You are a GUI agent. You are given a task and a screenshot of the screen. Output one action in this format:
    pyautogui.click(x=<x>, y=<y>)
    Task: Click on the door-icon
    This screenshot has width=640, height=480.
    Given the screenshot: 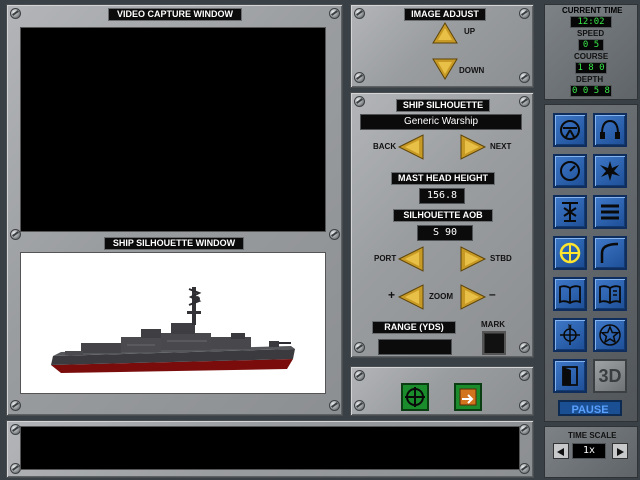 What is the action you would take?
    pyautogui.click(x=570, y=376)
    